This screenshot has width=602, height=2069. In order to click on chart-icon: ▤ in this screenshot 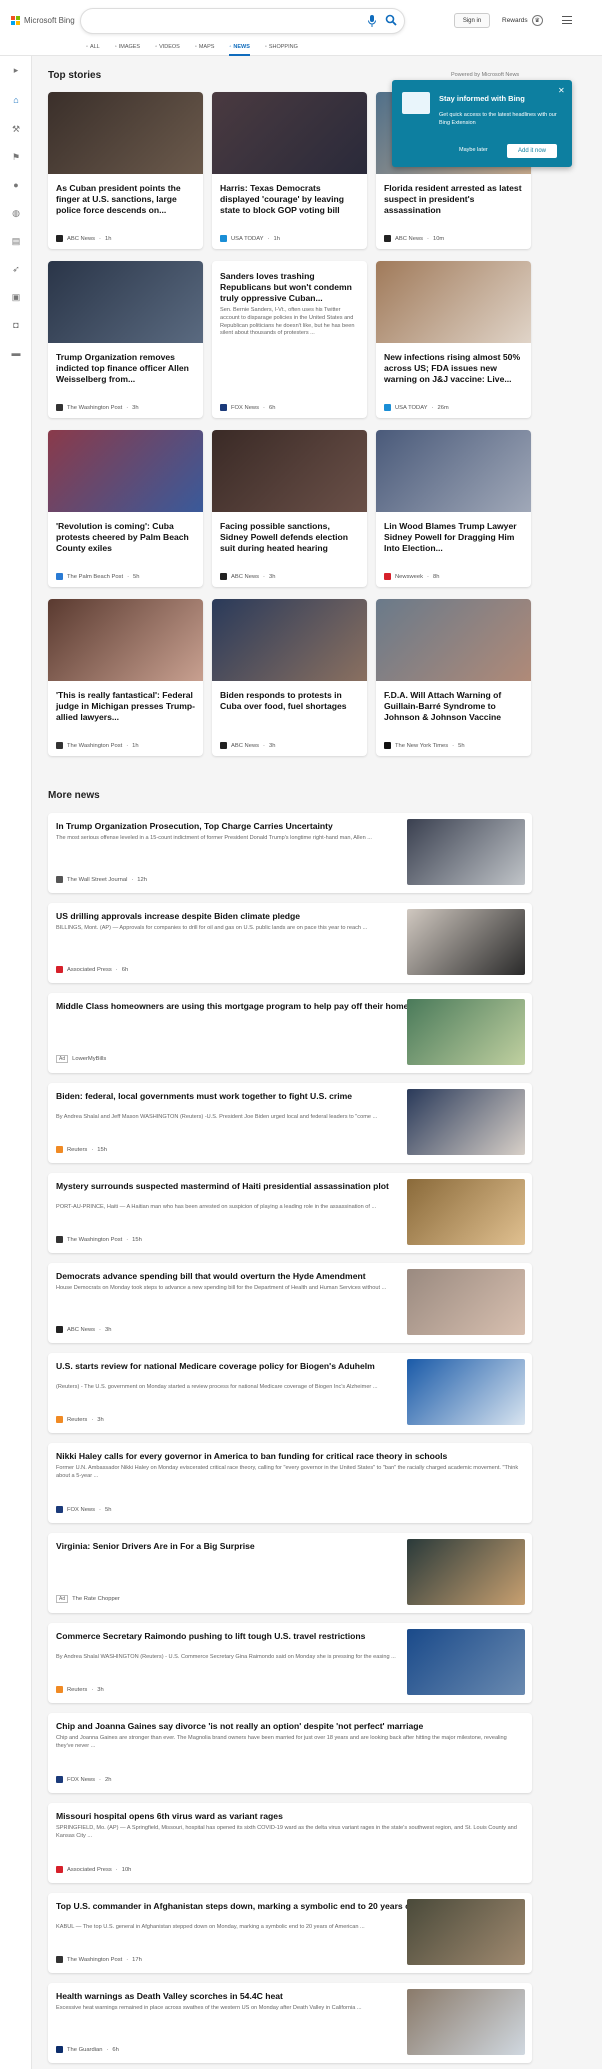, I will do `click(16, 241)`.